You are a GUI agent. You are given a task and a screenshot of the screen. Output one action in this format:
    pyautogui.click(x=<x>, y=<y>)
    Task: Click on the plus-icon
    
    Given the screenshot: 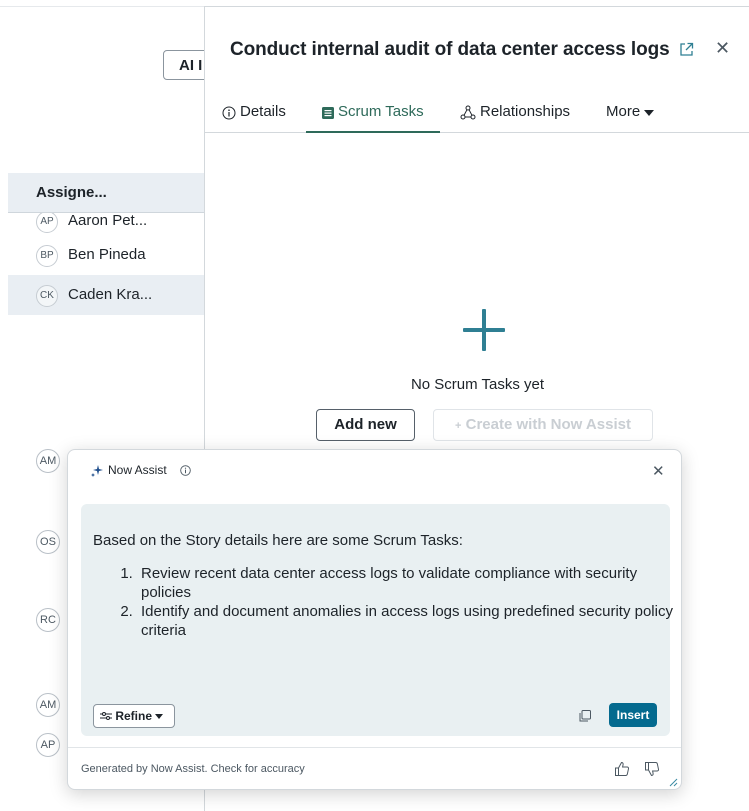 What is the action you would take?
    pyautogui.click(x=484, y=330)
    